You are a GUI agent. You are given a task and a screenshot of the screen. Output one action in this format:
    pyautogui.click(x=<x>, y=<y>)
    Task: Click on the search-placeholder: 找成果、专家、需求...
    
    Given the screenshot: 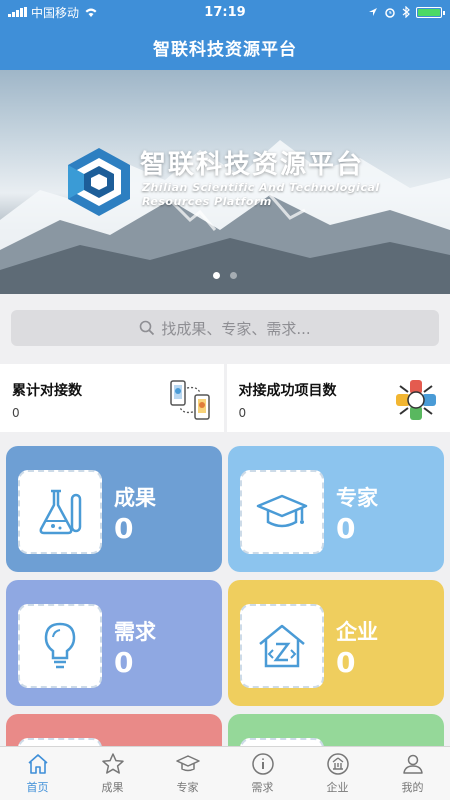 What is the action you would take?
    pyautogui.click(x=236, y=328)
    